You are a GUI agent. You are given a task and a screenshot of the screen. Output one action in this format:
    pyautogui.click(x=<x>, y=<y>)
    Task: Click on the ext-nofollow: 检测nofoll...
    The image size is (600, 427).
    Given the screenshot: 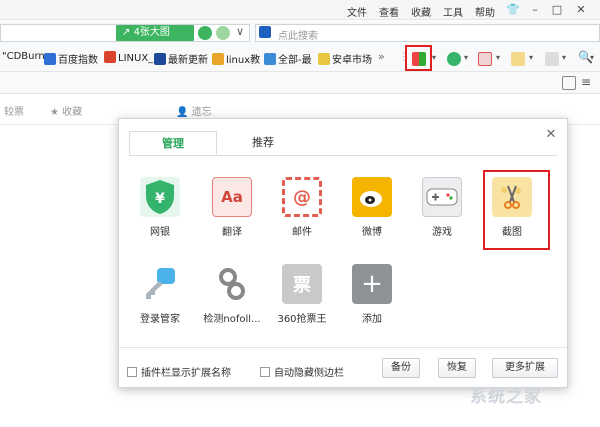 What is the action you would take?
    pyautogui.click(x=232, y=294)
    